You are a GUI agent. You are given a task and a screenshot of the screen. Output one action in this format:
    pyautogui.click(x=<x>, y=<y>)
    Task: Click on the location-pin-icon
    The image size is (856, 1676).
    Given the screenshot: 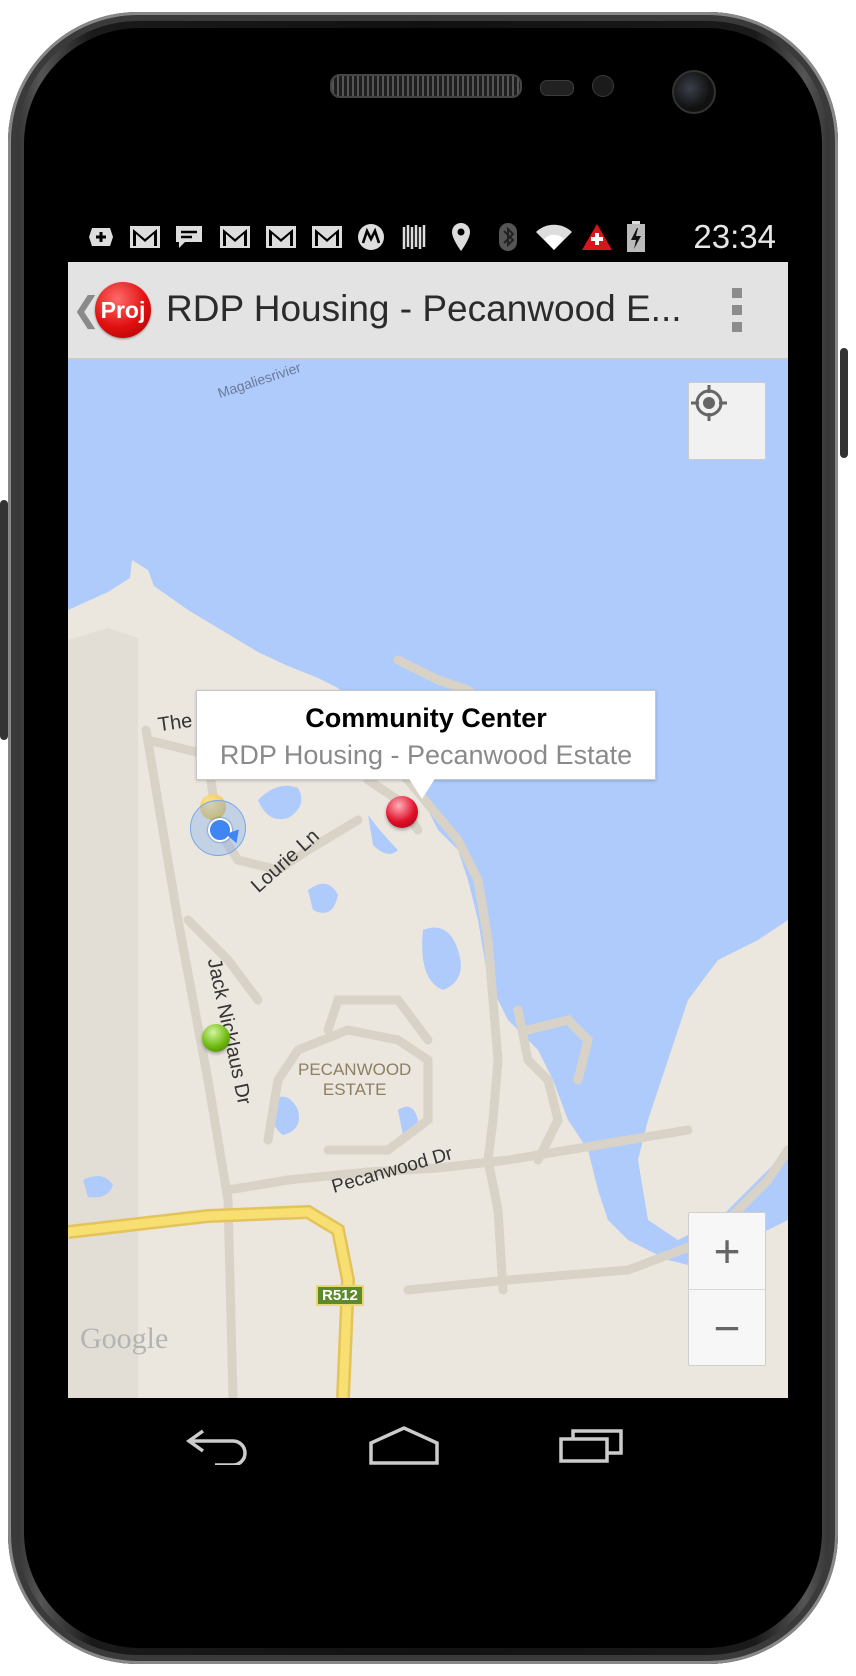 What is the action you would take?
    pyautogui.click(x=461, y=237)
    